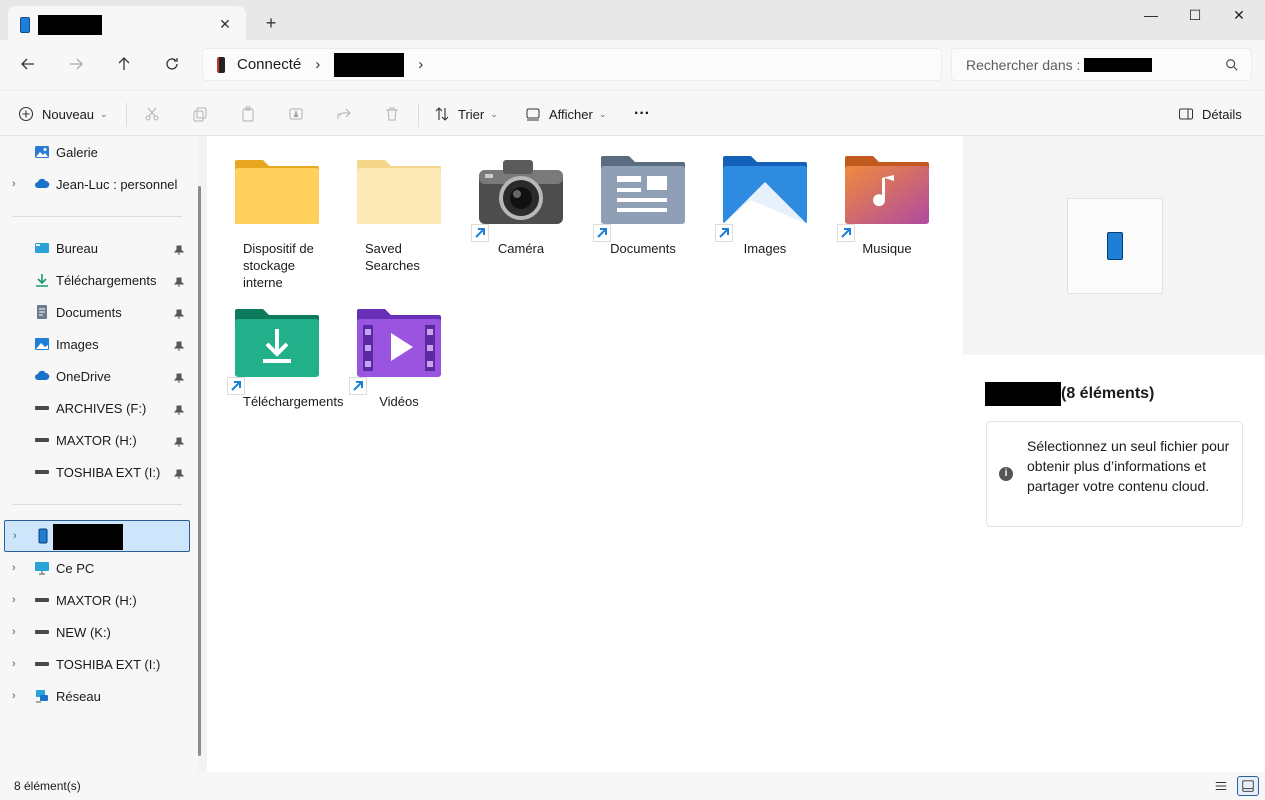 The width and height of the screenshot is (1265, 800). What do you see at coordinates (95, 568) in the screenshot?
I see `sidebar-item-this-pc: › Ce PC` at bounding box center [95, 568].